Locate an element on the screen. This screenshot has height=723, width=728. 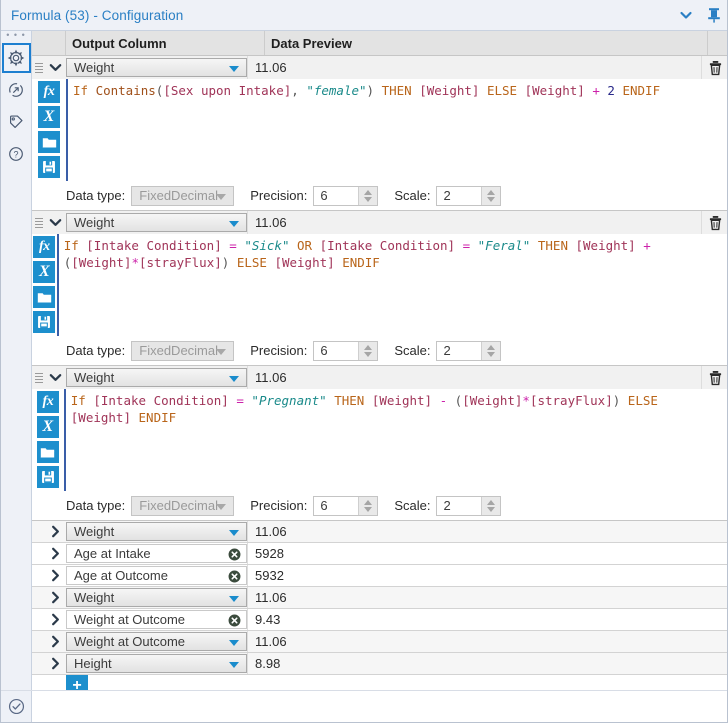
sidebar-item-help: ? is located at coordinates (16, 154).